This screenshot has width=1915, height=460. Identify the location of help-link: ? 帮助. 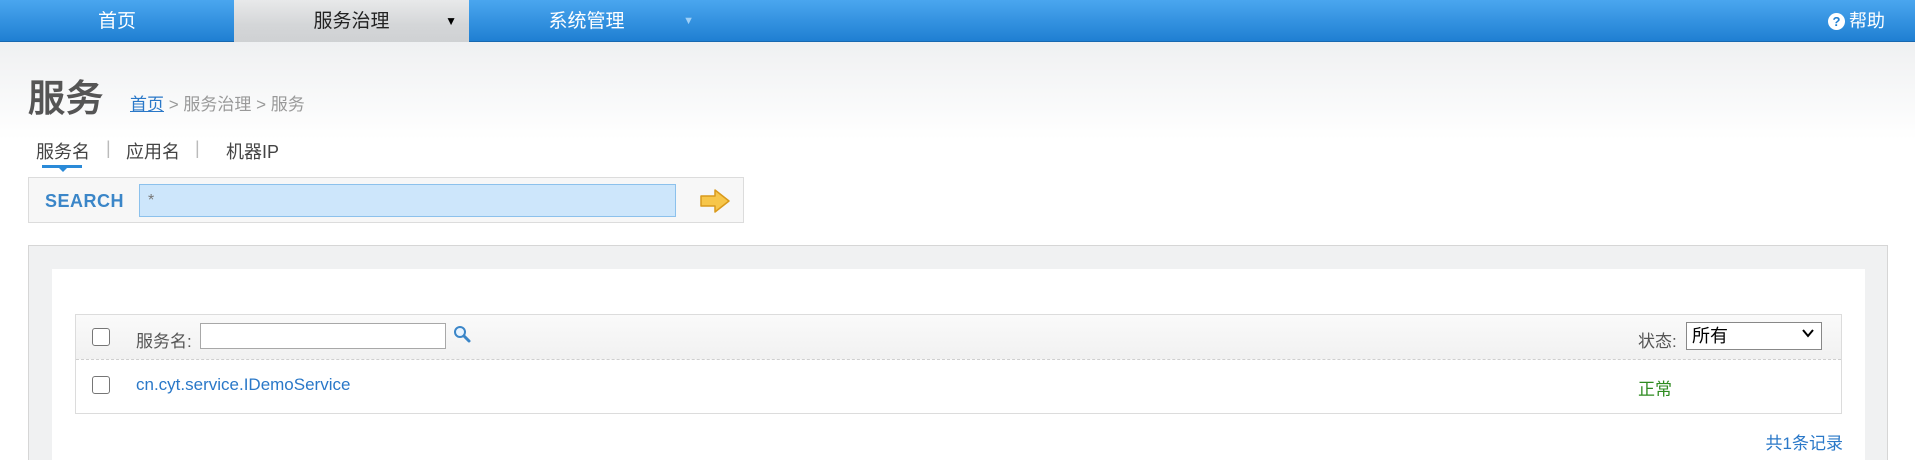
(1856, 21).